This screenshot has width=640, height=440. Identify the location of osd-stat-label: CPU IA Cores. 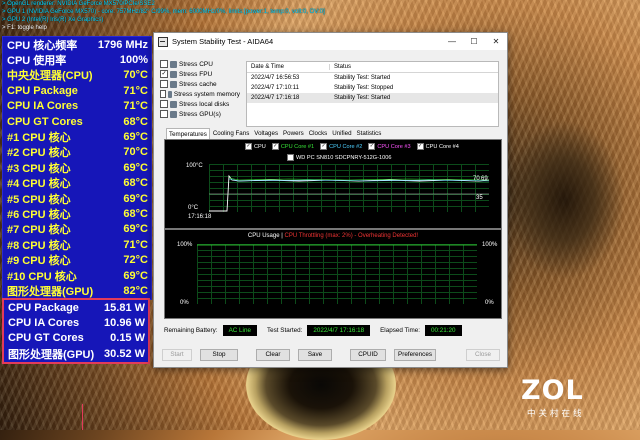
(43, 106).